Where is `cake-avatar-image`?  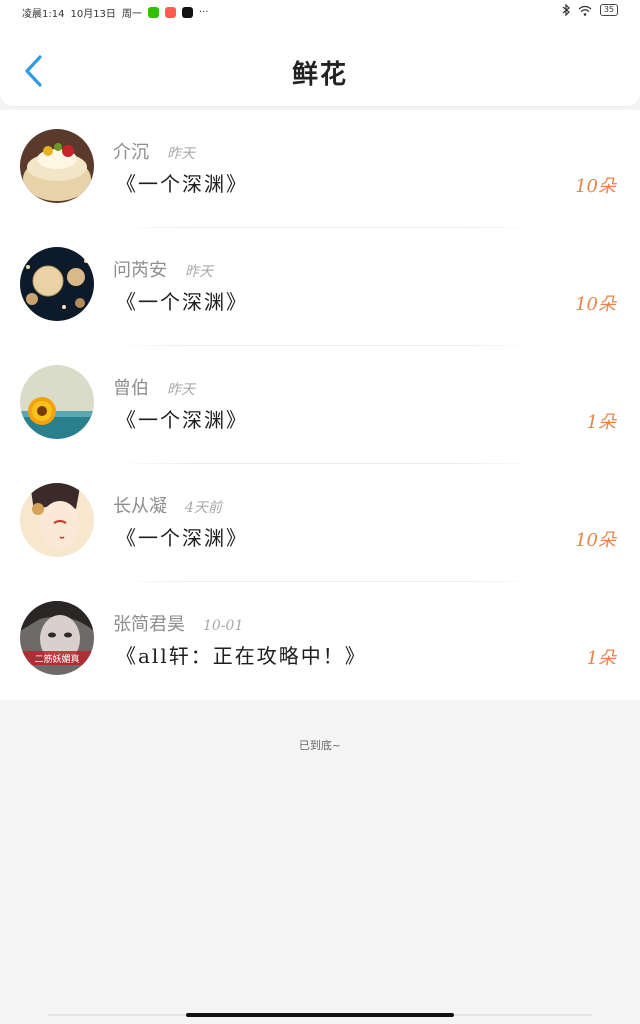 cake-avatar-image is located at coordinates (57, 166).